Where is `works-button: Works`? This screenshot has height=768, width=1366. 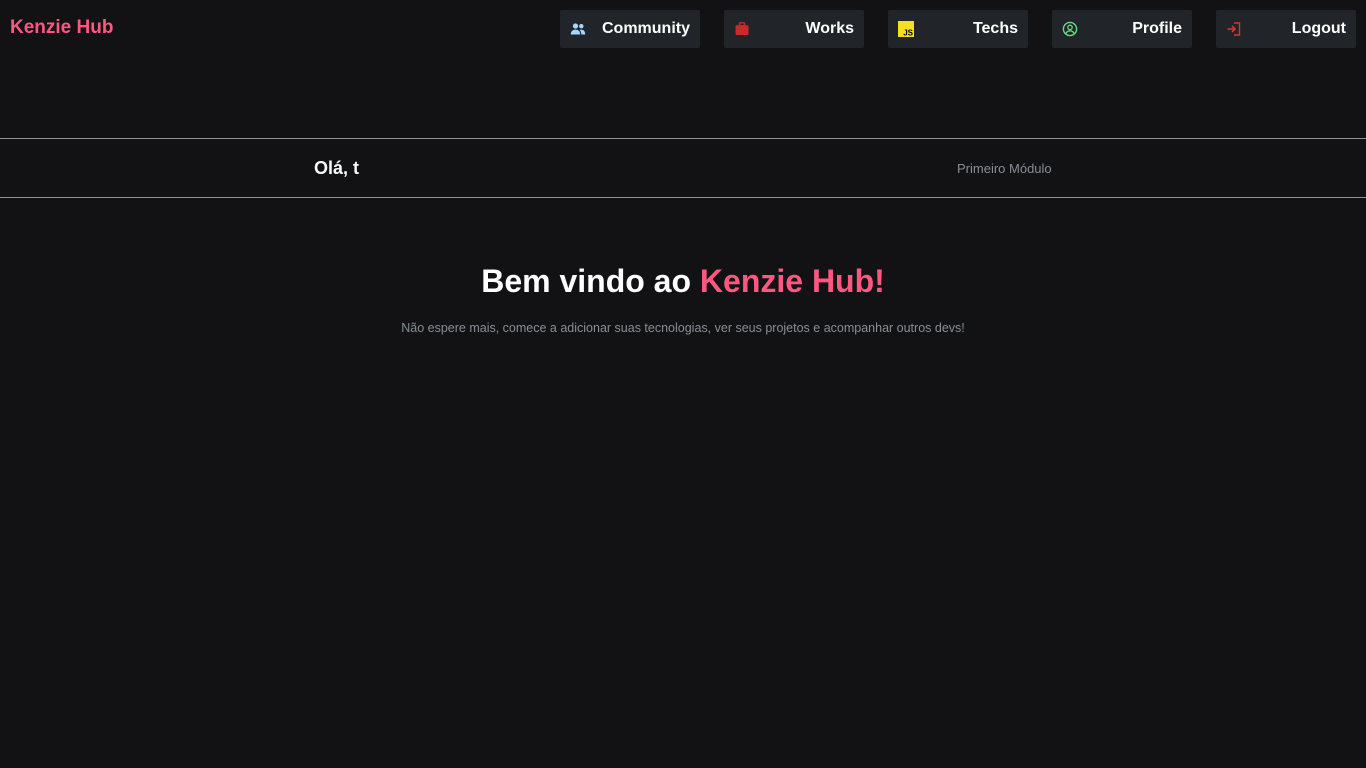
works-button: Works is located at coordinates (794, 29).